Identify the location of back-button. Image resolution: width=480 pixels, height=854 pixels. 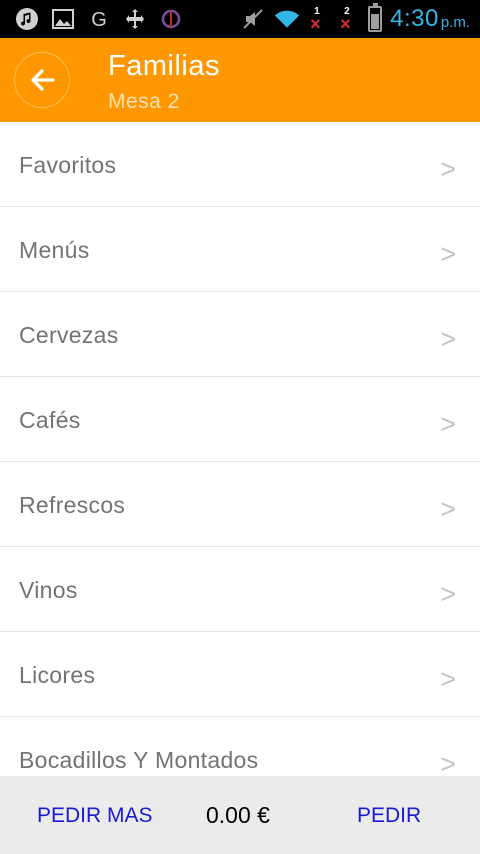
(42, 80).